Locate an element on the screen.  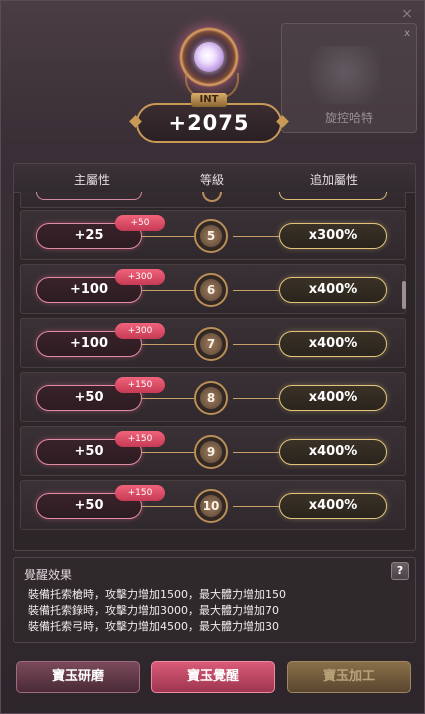
table-header: 主屬性 等級 追加屬性 is located at coordinates (214, 178).